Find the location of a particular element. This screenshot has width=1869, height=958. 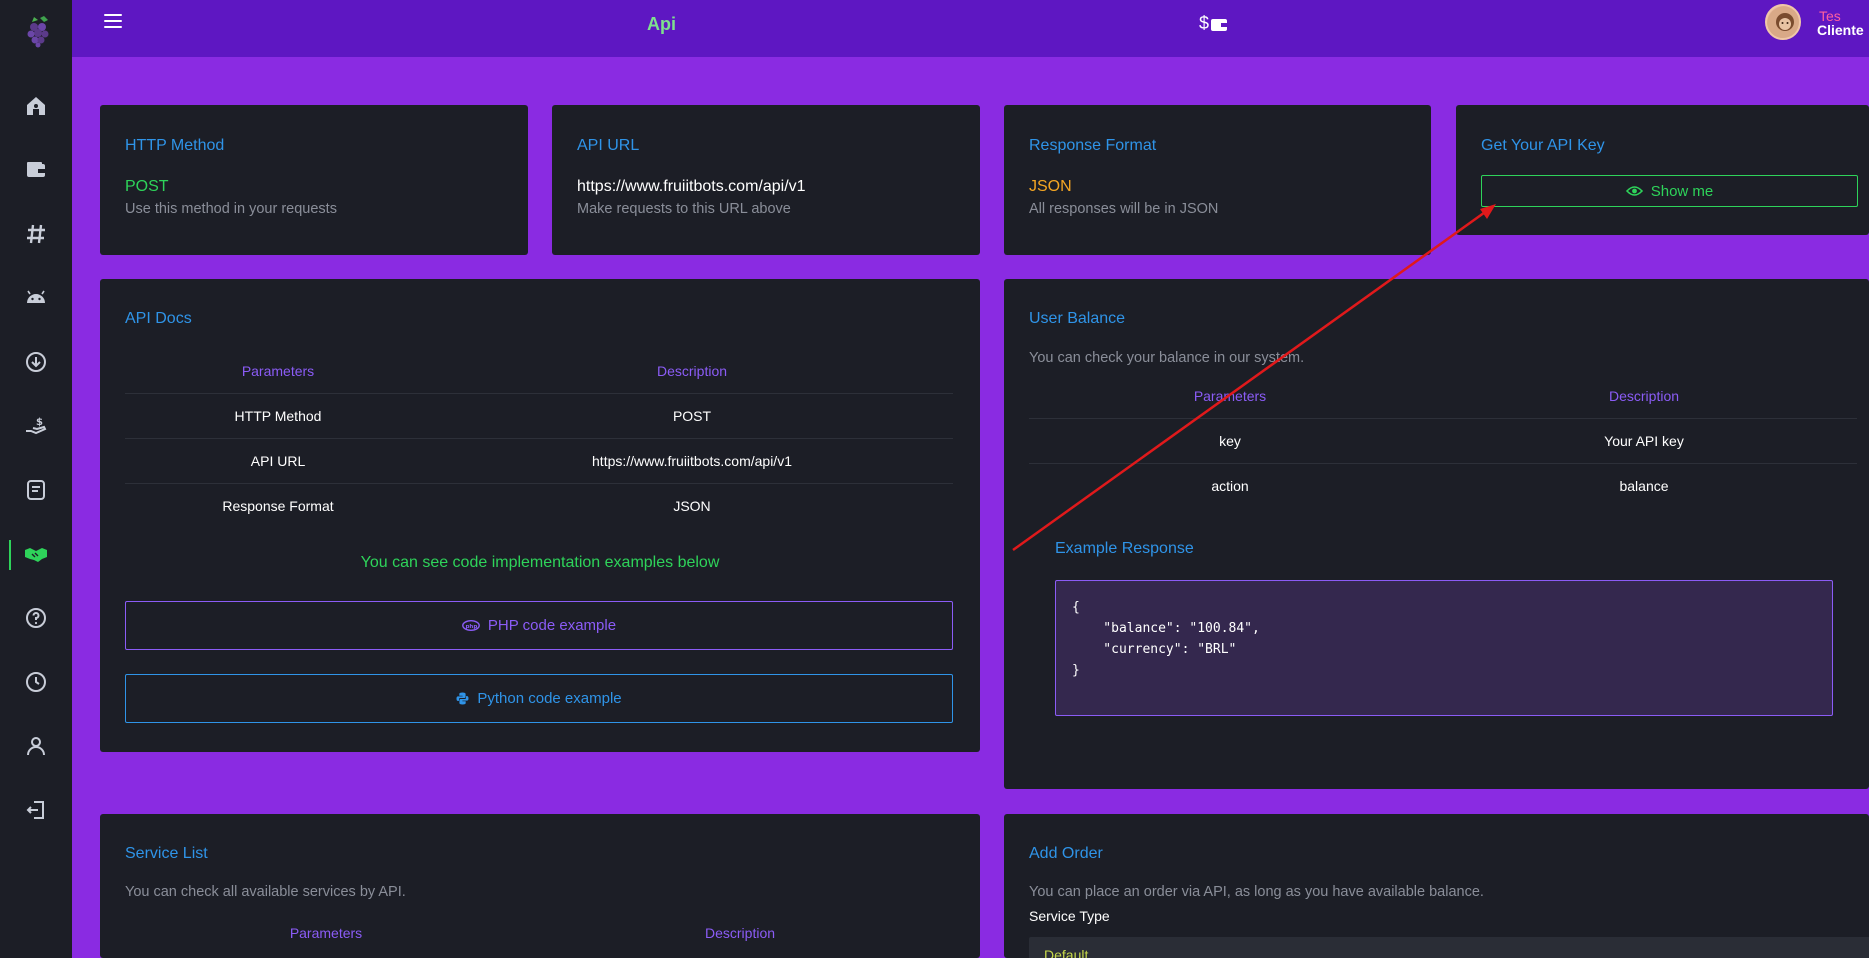

download-icon is located at coordinates (36, 362).